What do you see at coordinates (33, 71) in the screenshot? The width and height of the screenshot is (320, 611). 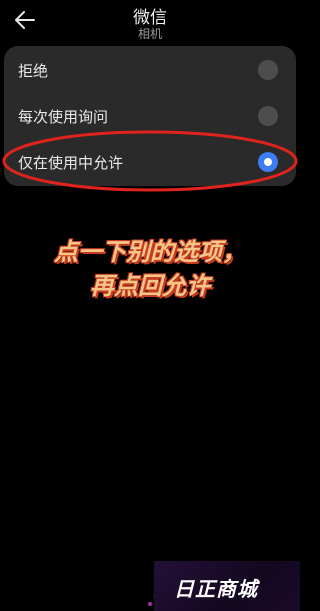 I see `option-label: 拒绝` at bounding box center [33, 71].